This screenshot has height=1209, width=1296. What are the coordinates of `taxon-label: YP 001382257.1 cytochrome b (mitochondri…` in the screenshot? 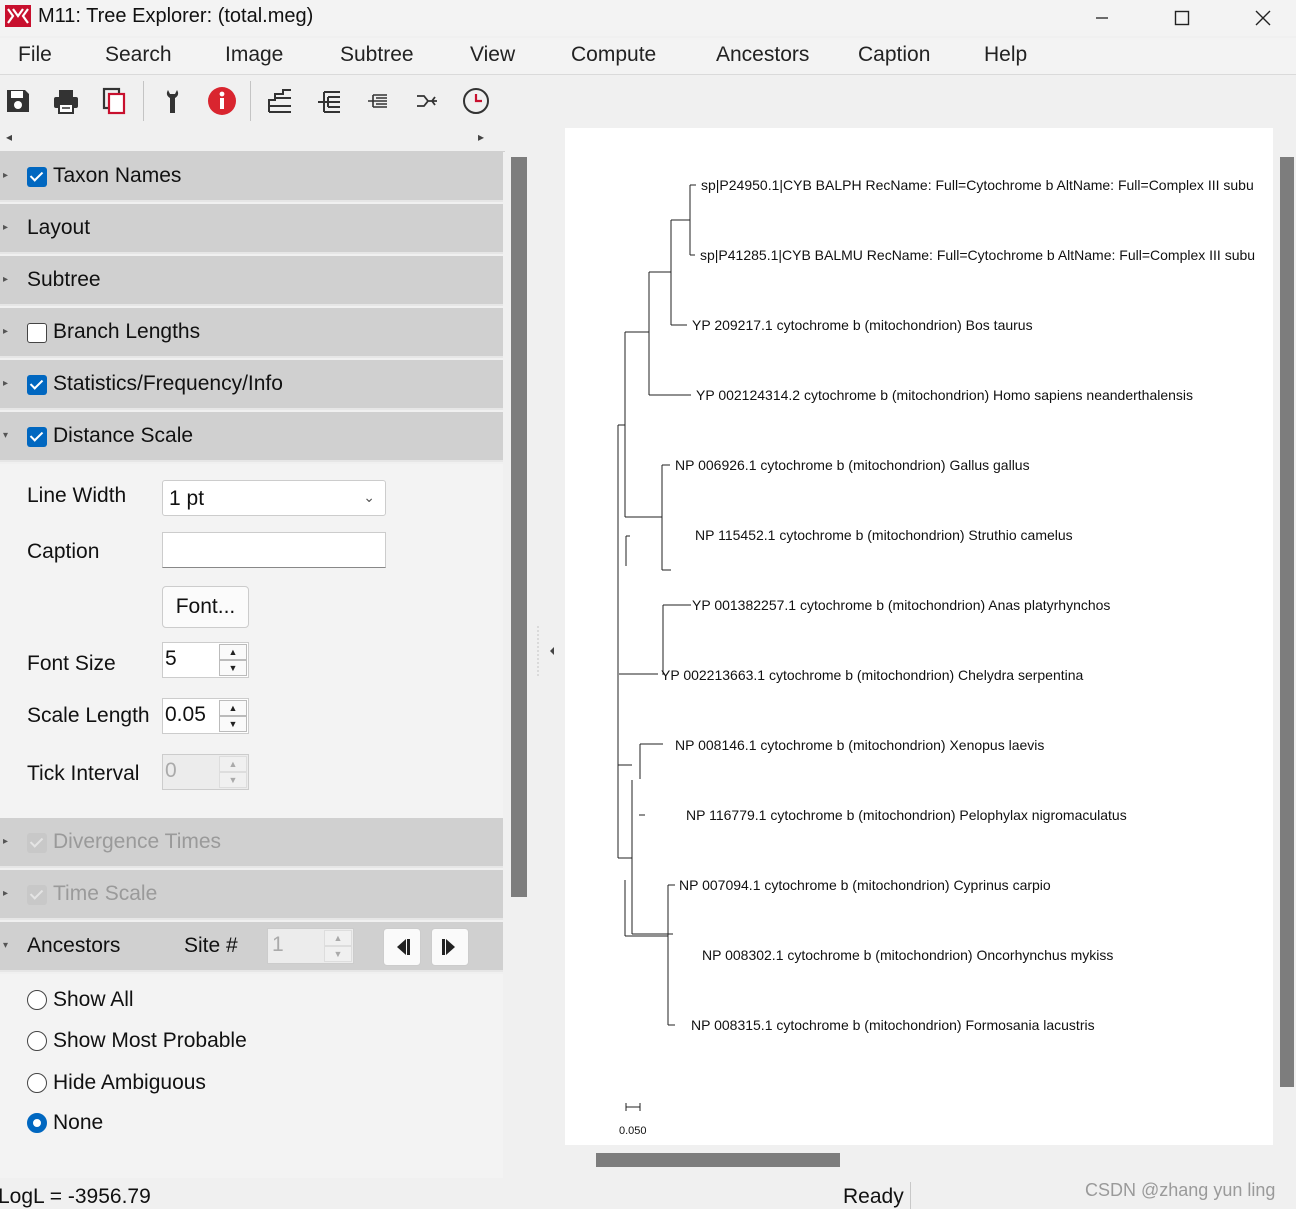 It's located at (901, 605).